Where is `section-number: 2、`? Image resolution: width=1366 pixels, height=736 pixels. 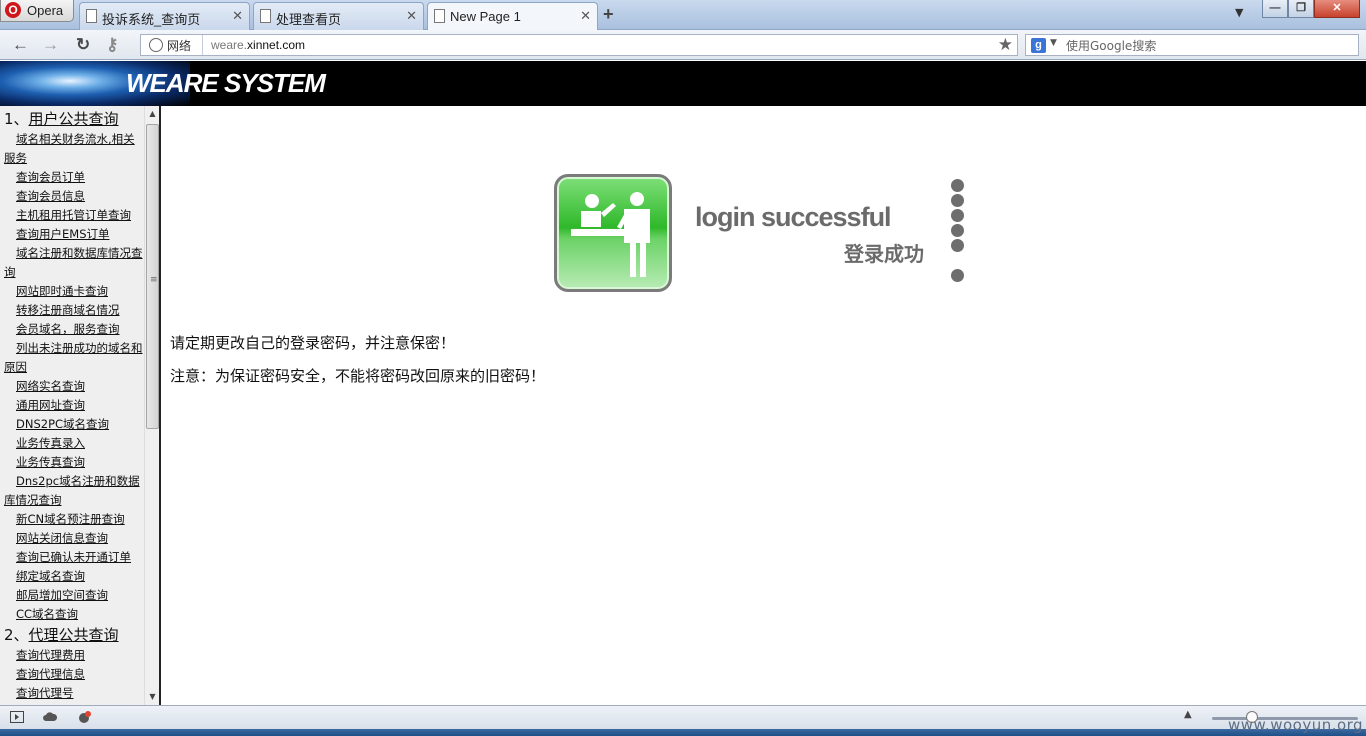
section-number: 2、 is located at coordinates (16, 635).